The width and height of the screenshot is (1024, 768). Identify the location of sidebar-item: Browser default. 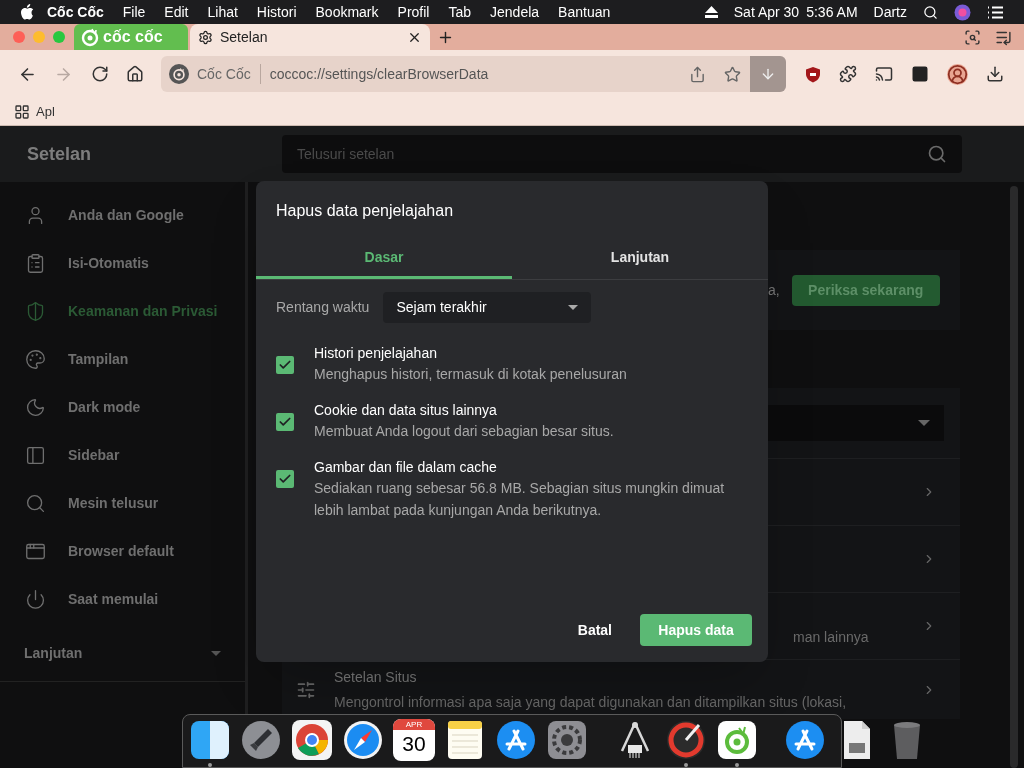
(122, 551).